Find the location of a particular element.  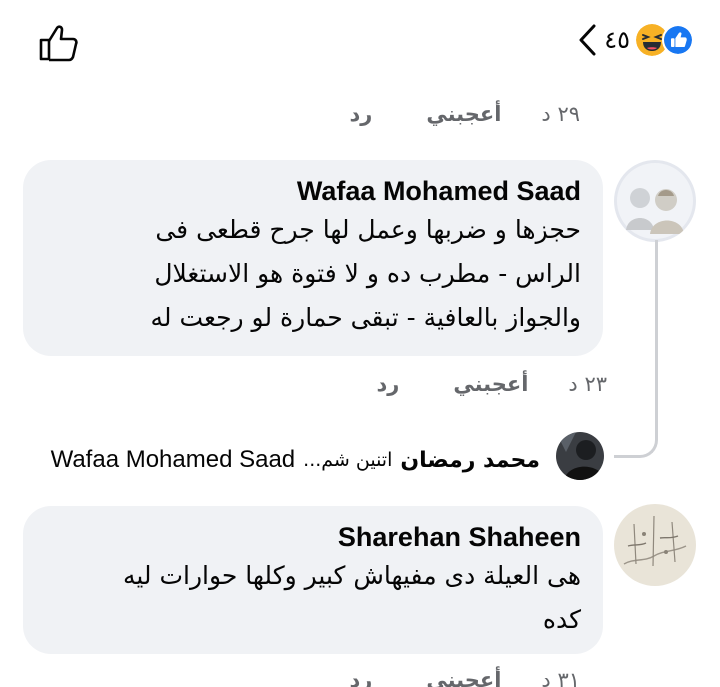

comment-author: Sharehan Shaheen is located at coordinates (313, 537).